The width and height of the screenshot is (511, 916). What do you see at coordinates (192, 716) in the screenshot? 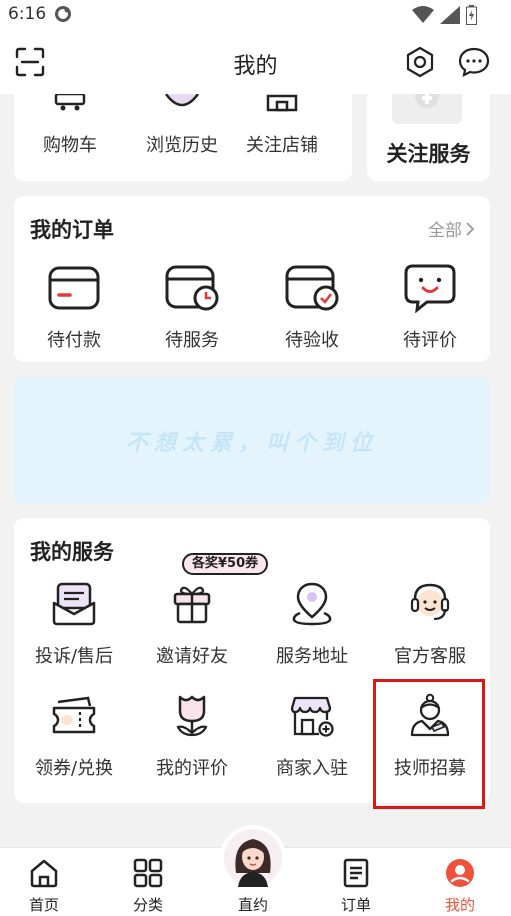
I see `tulip-icon` at bounding box center [192, 716].